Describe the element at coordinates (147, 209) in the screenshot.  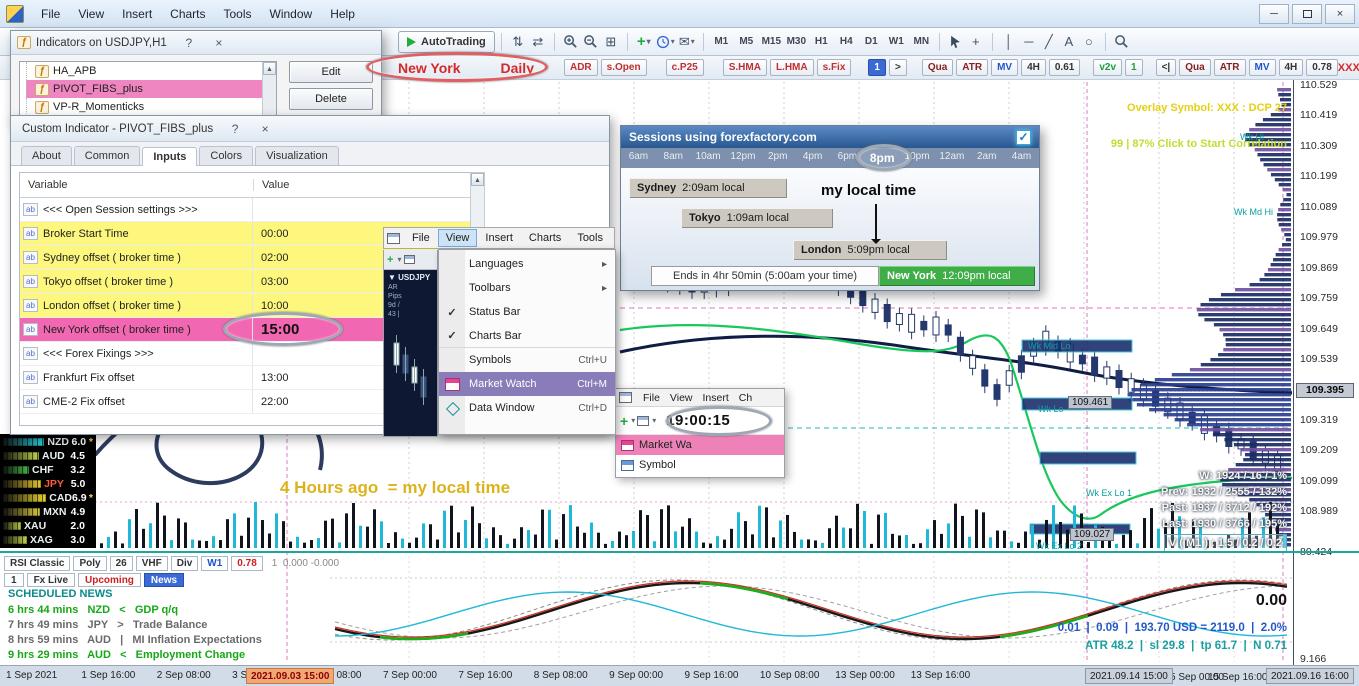
I see `parameter-name: <<< Open Session settings >>>` at that location.